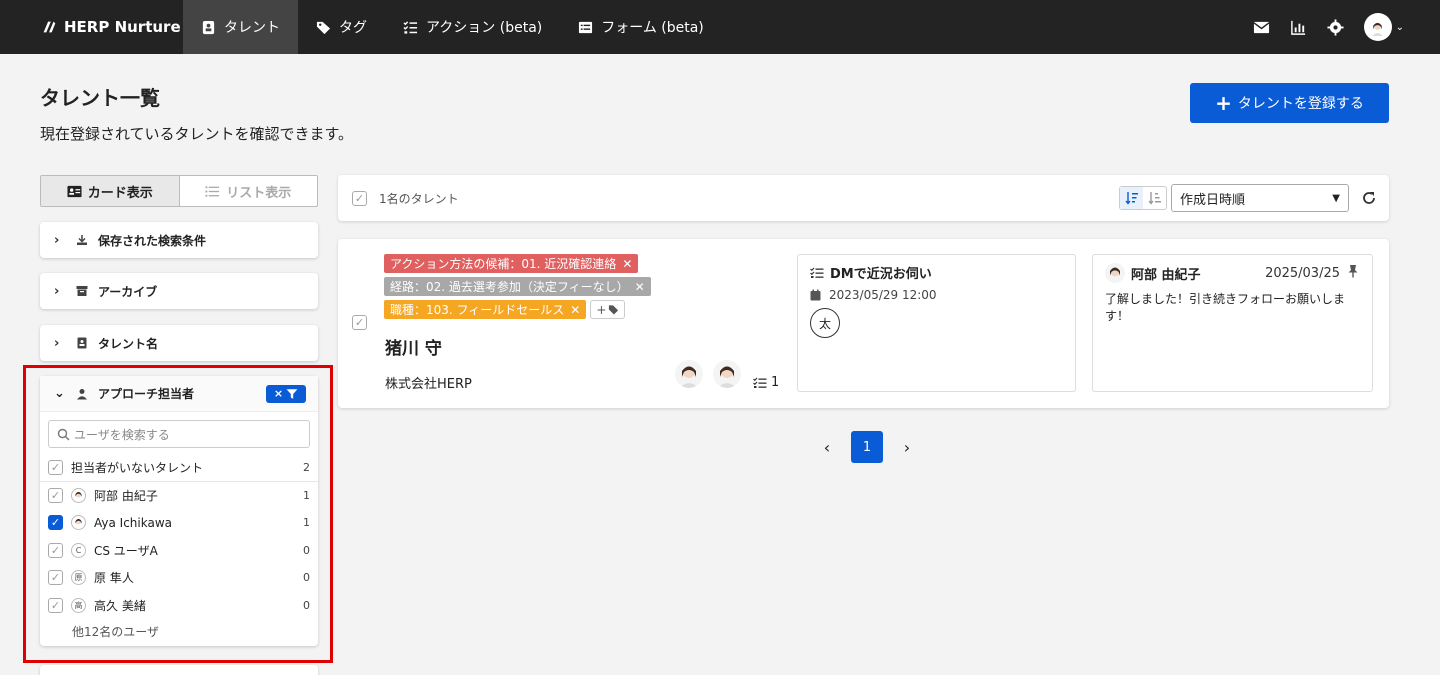  Describe the element at coordinates (1131, 198) in the screenshot. I see `sort-desc-button` at that location.